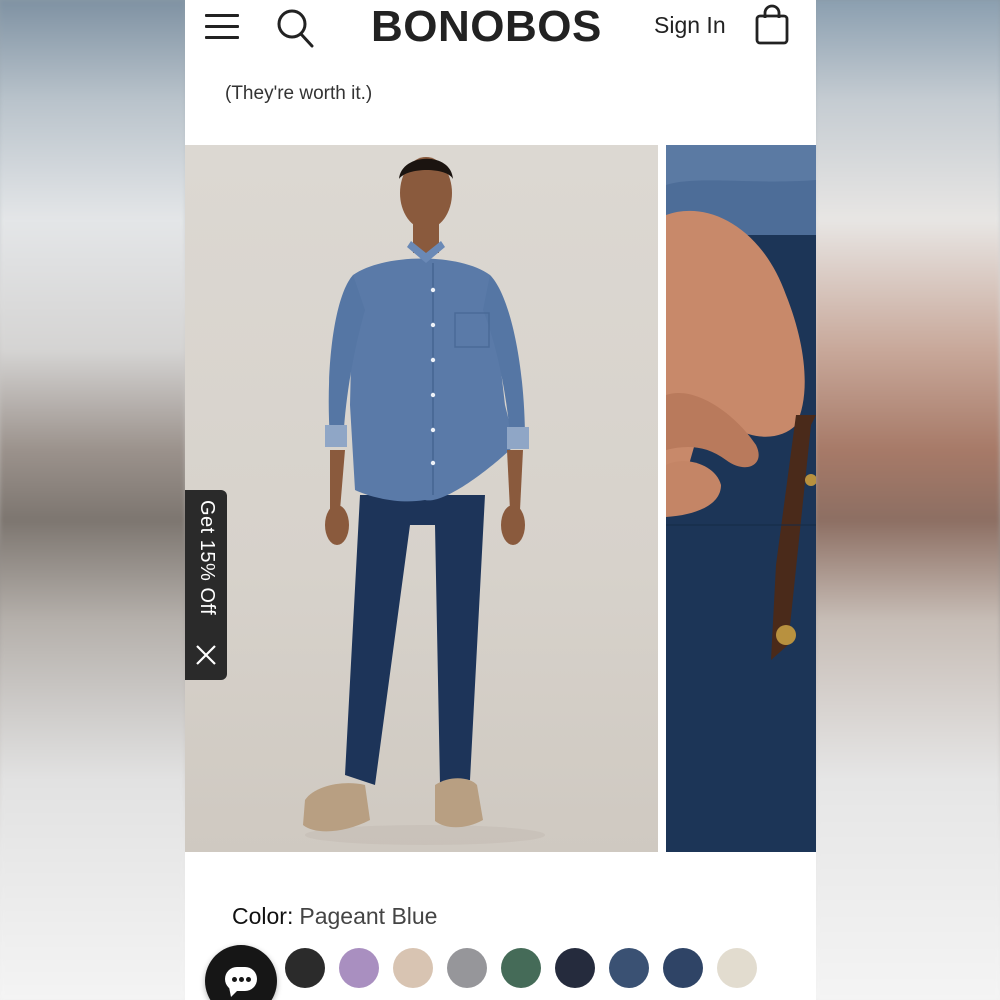 The height and width of the screenshot is (1000, 1000). What do you see at coordinates (683, 968) in the screenshot?
I see `color-swatch-pageant-blue` at bounding box center [683, 968].